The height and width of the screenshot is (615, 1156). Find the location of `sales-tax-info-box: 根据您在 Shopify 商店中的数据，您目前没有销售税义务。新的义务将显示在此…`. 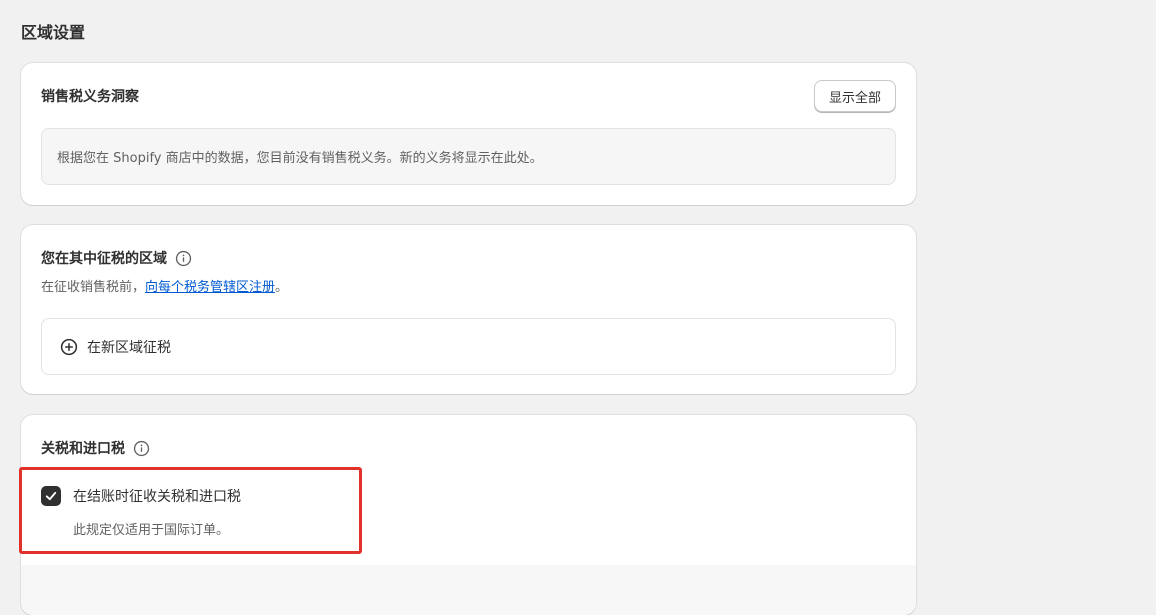

sales-tax-info-box: 根据您在 Shopify 商店中的数据，您目前没有销售税义务。新的义务将显示在此… is located at coordinates (468, 156).